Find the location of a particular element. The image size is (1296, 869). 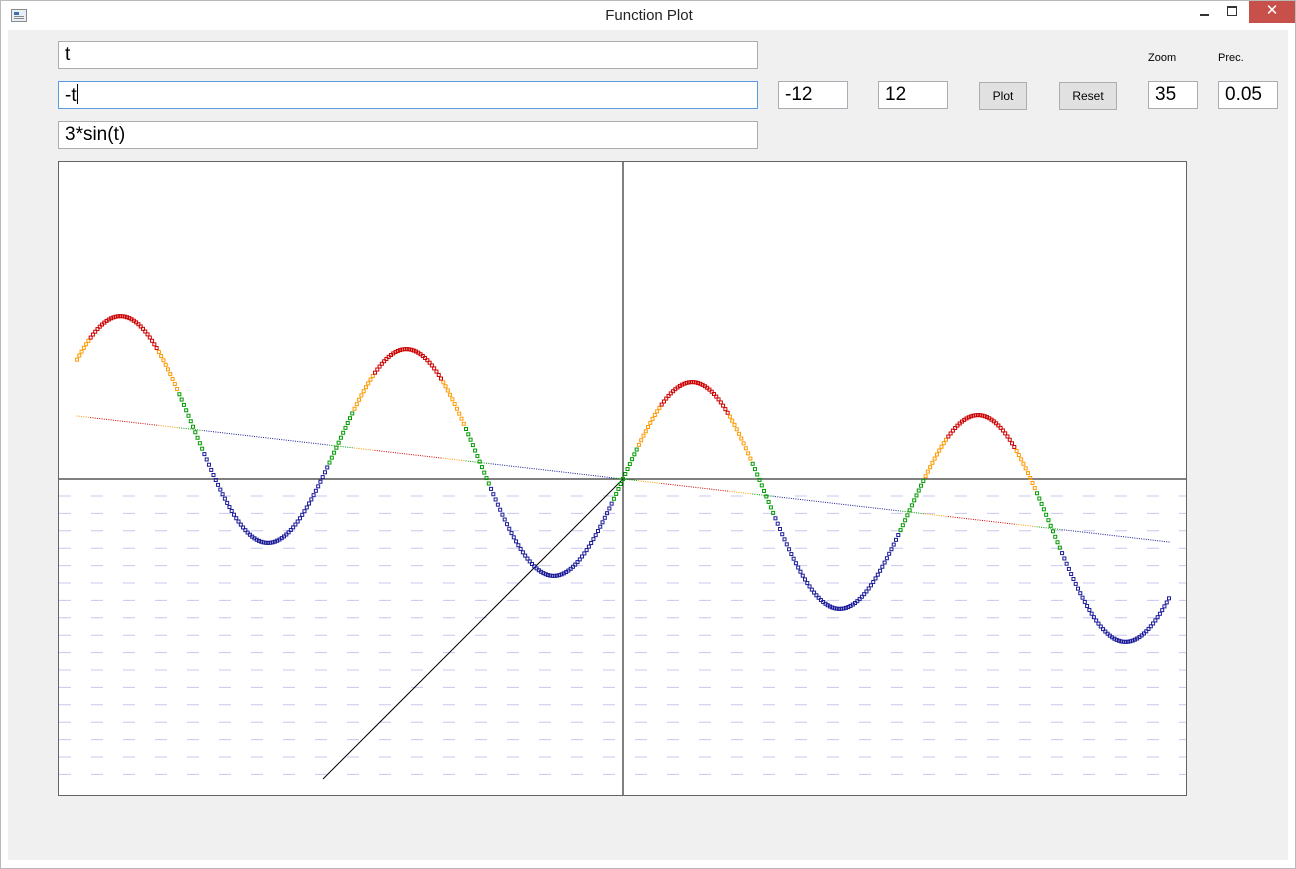

x-expression-input: t is located at coordinates (408, 55).